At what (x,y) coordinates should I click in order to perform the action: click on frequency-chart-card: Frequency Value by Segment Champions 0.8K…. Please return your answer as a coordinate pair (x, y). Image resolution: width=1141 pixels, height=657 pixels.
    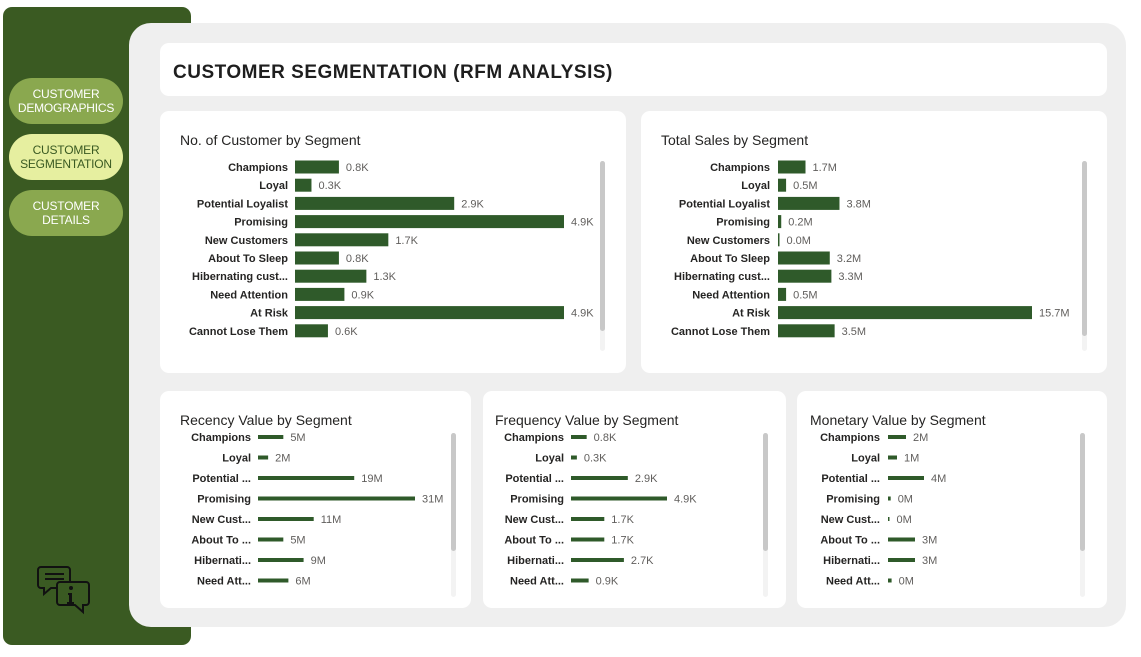
    Looking at the image, I should click on (634, 499).